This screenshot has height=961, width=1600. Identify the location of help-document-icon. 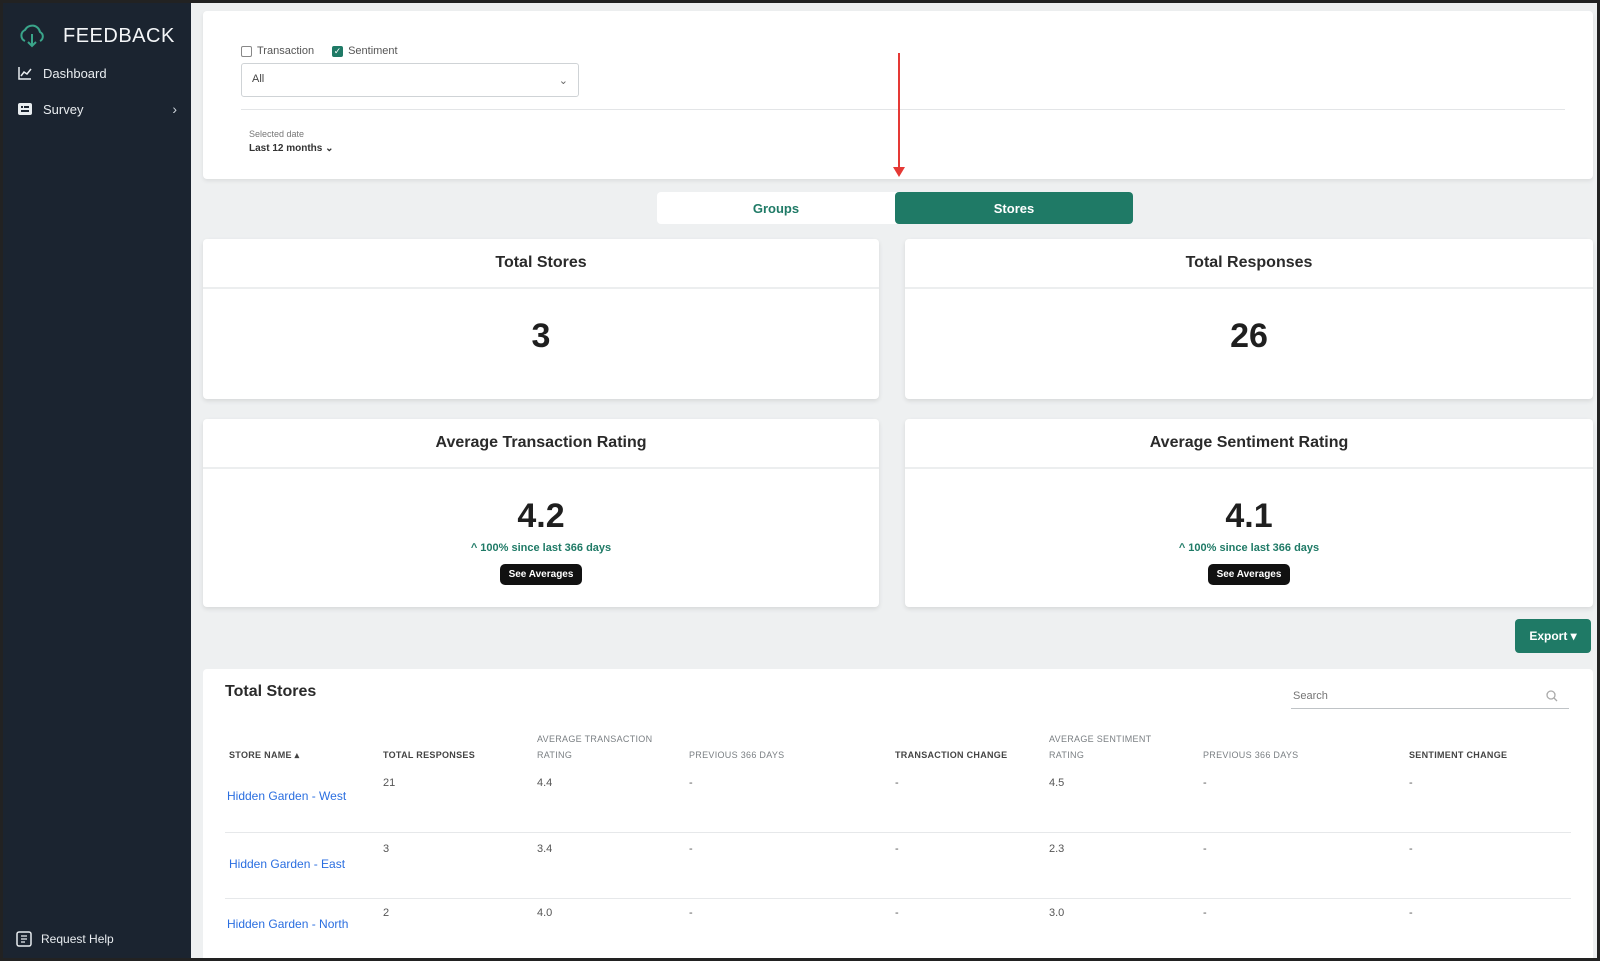
(24, 939).